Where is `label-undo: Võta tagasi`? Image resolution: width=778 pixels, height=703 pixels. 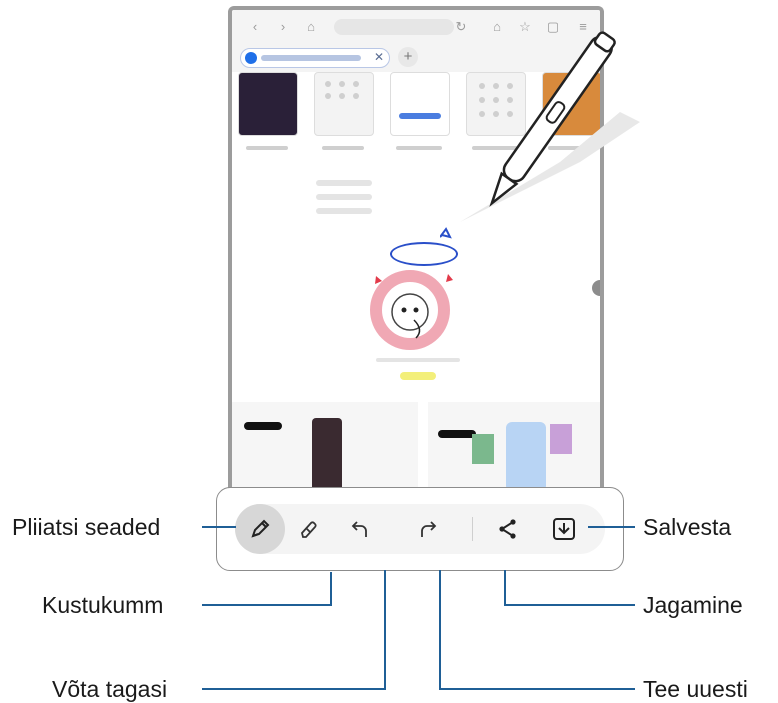
label-undo: Võta tagasi is located at coordinates (110, 689).